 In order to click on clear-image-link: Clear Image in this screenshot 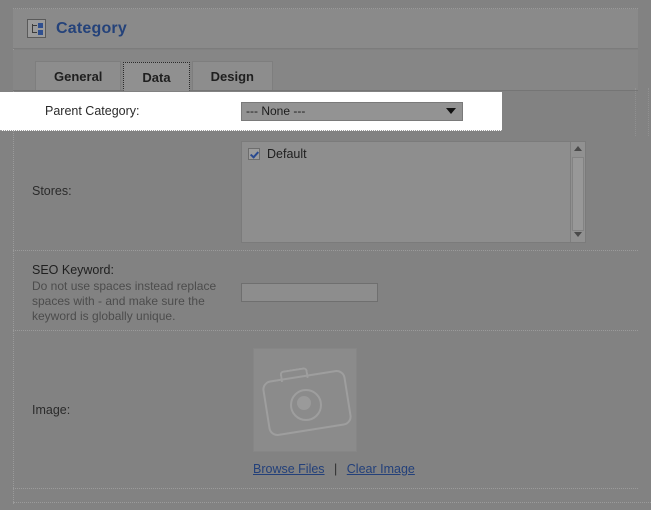, I will do `click(381, 469)`.